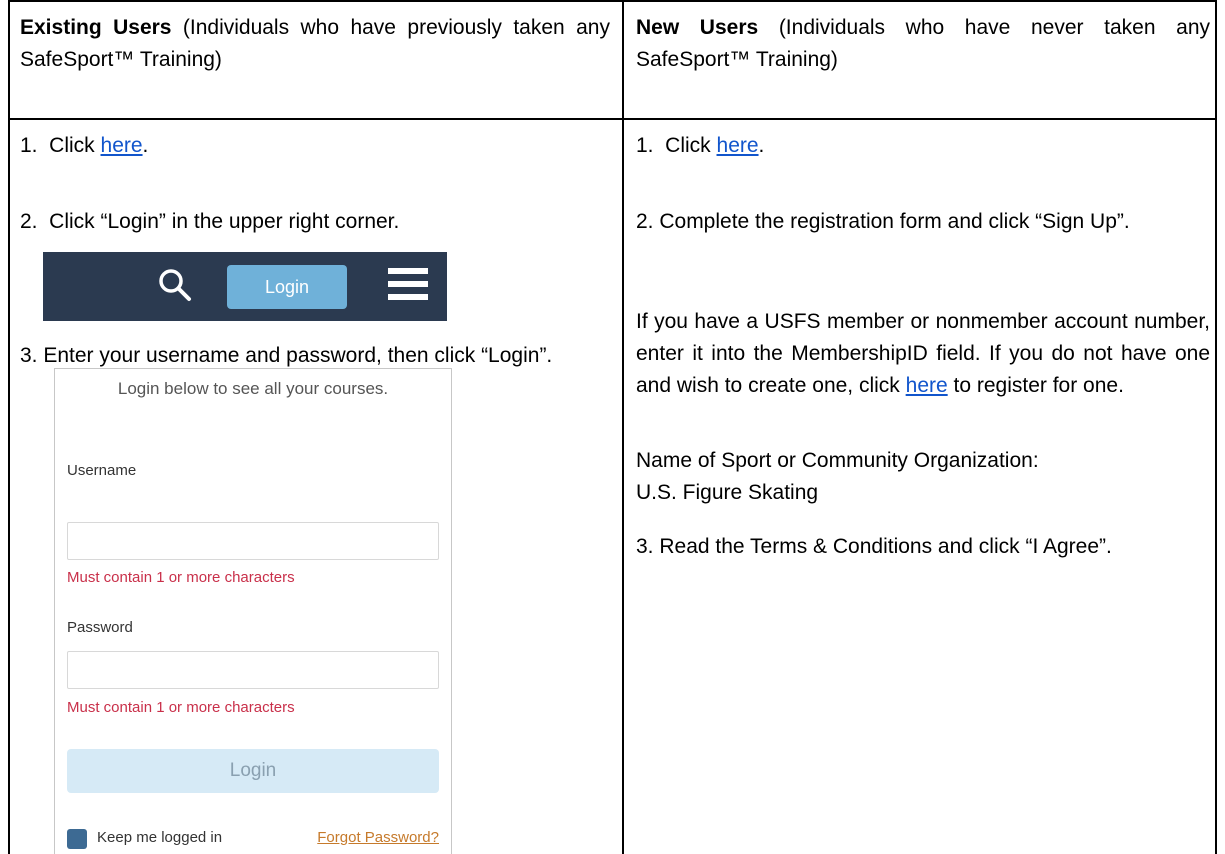  I want to click on existing-step-1-prefix: 1. Click, so click(60, 145).